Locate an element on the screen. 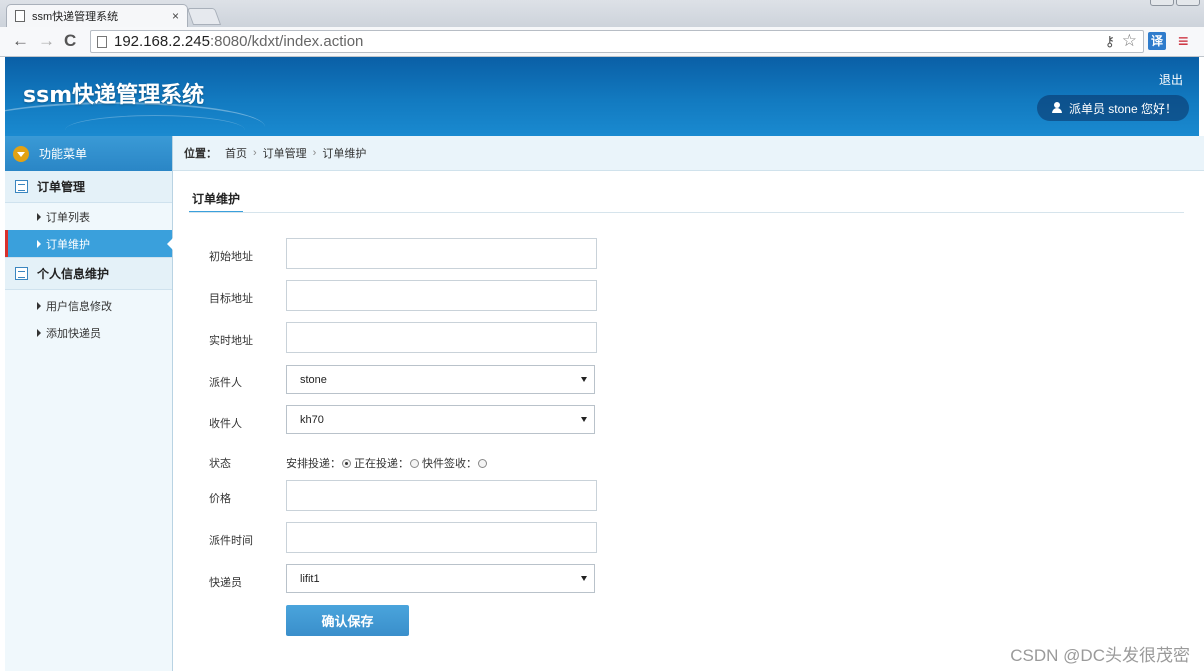 This screenshot has height=671, width=1204. dispatch-time-input is located at coordinates (441, 537).